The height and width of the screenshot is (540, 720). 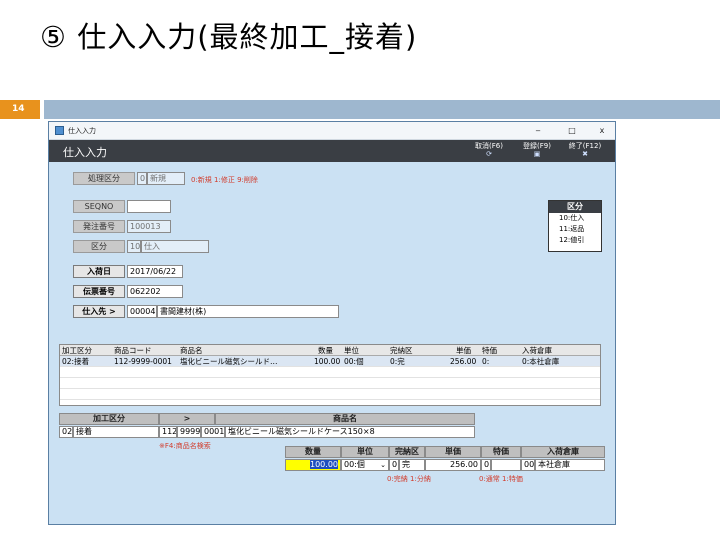 What do you see at coordinates (213, 432) in the screenshot?
I see `product-code3-field: 0001` at bounding box center [213, 432].